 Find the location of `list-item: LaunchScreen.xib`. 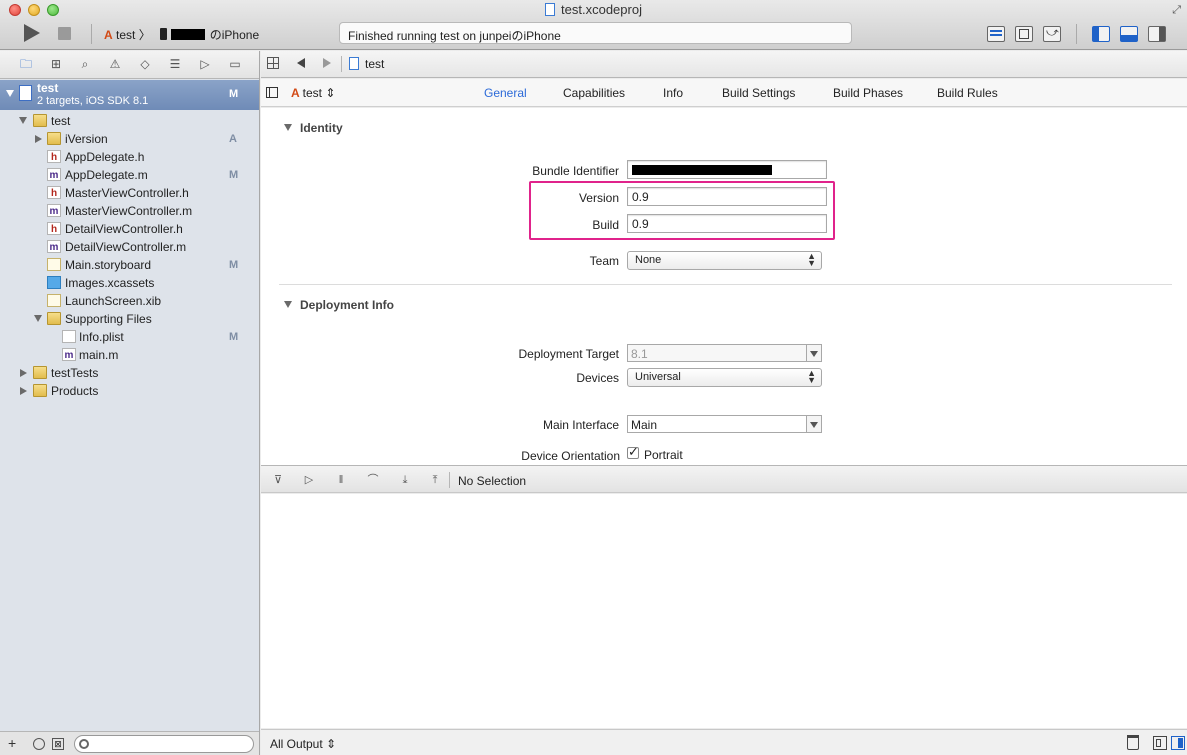

list-item: LaunchScreen.xib is located at coordinates (129, 301).